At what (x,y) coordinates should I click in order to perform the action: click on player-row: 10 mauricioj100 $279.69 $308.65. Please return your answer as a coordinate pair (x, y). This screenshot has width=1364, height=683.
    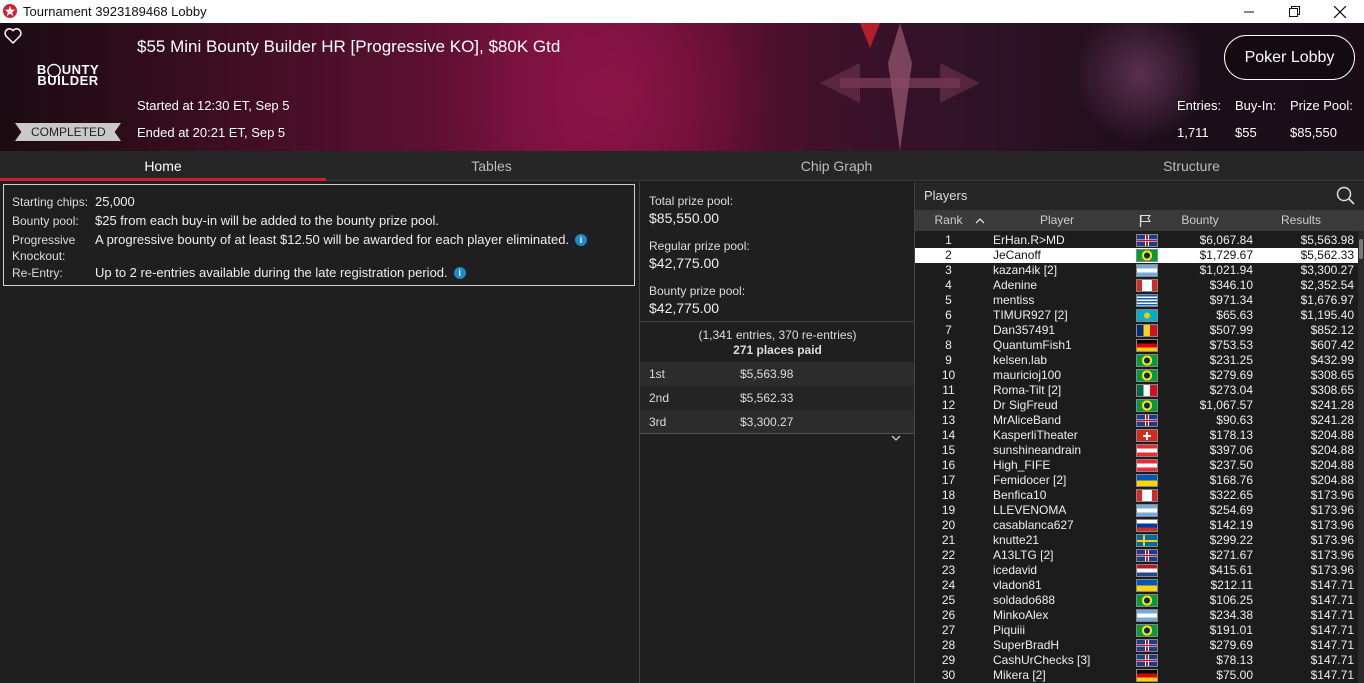
    Looking at the image, I should click on (1136, 375).